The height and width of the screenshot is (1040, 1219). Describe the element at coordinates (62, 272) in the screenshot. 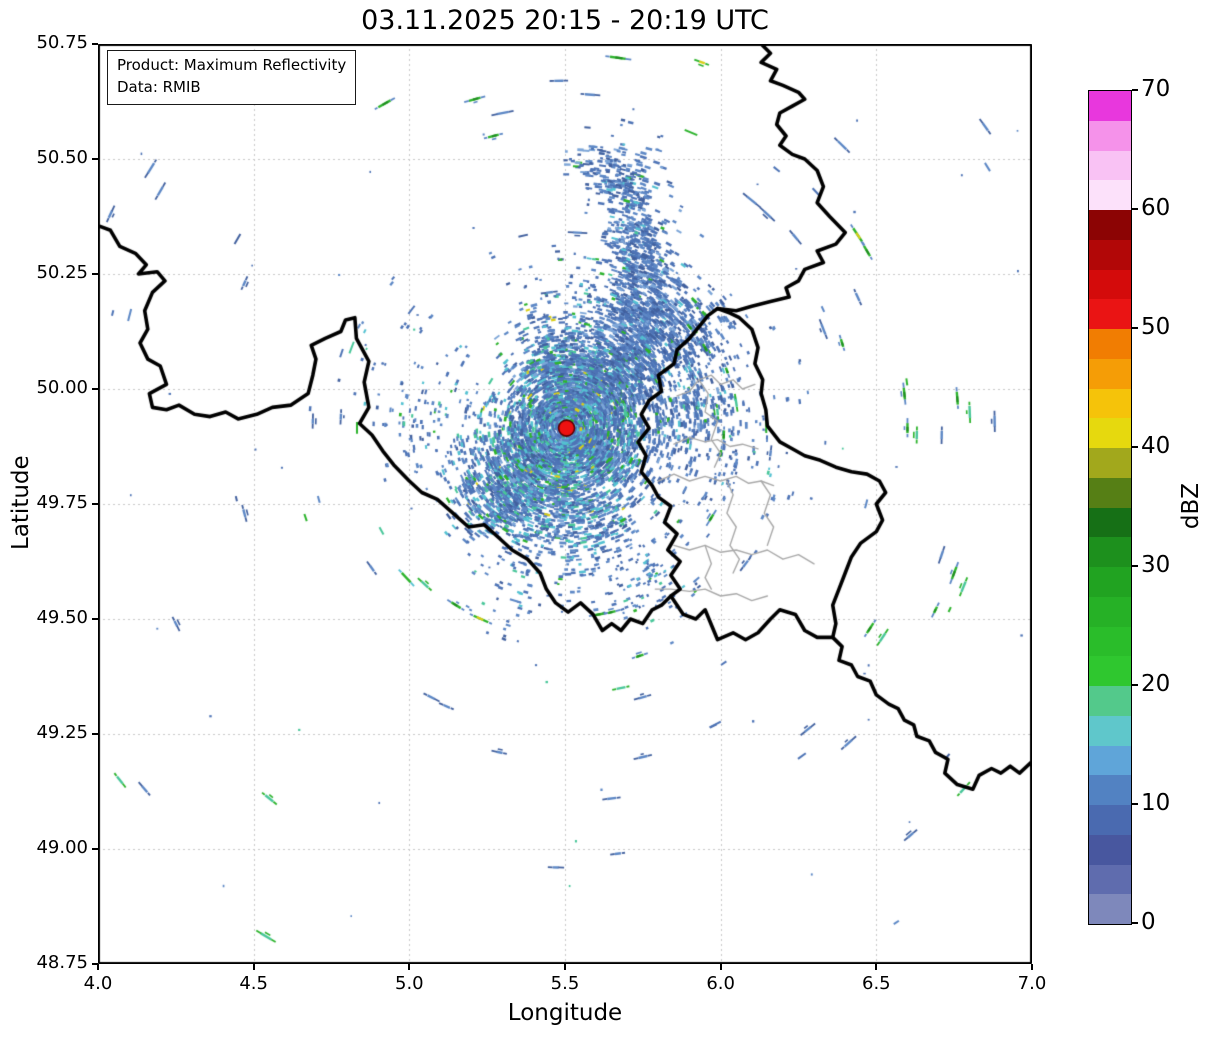

I see `y-tick-label: 50.25` at that location.